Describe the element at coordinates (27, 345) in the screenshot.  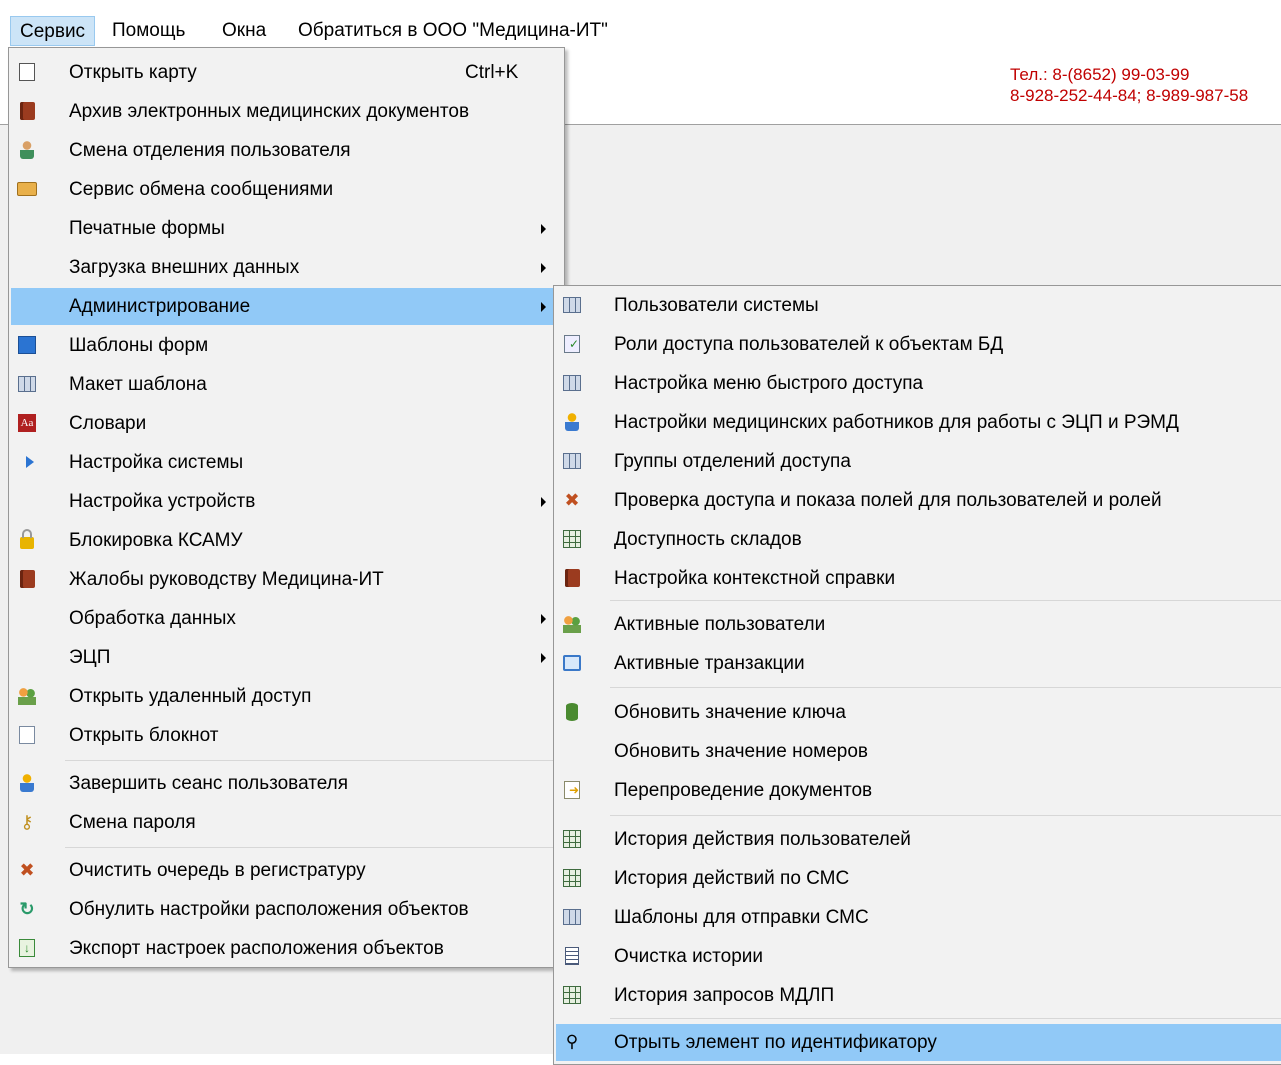
I see `image-icon` at that location.